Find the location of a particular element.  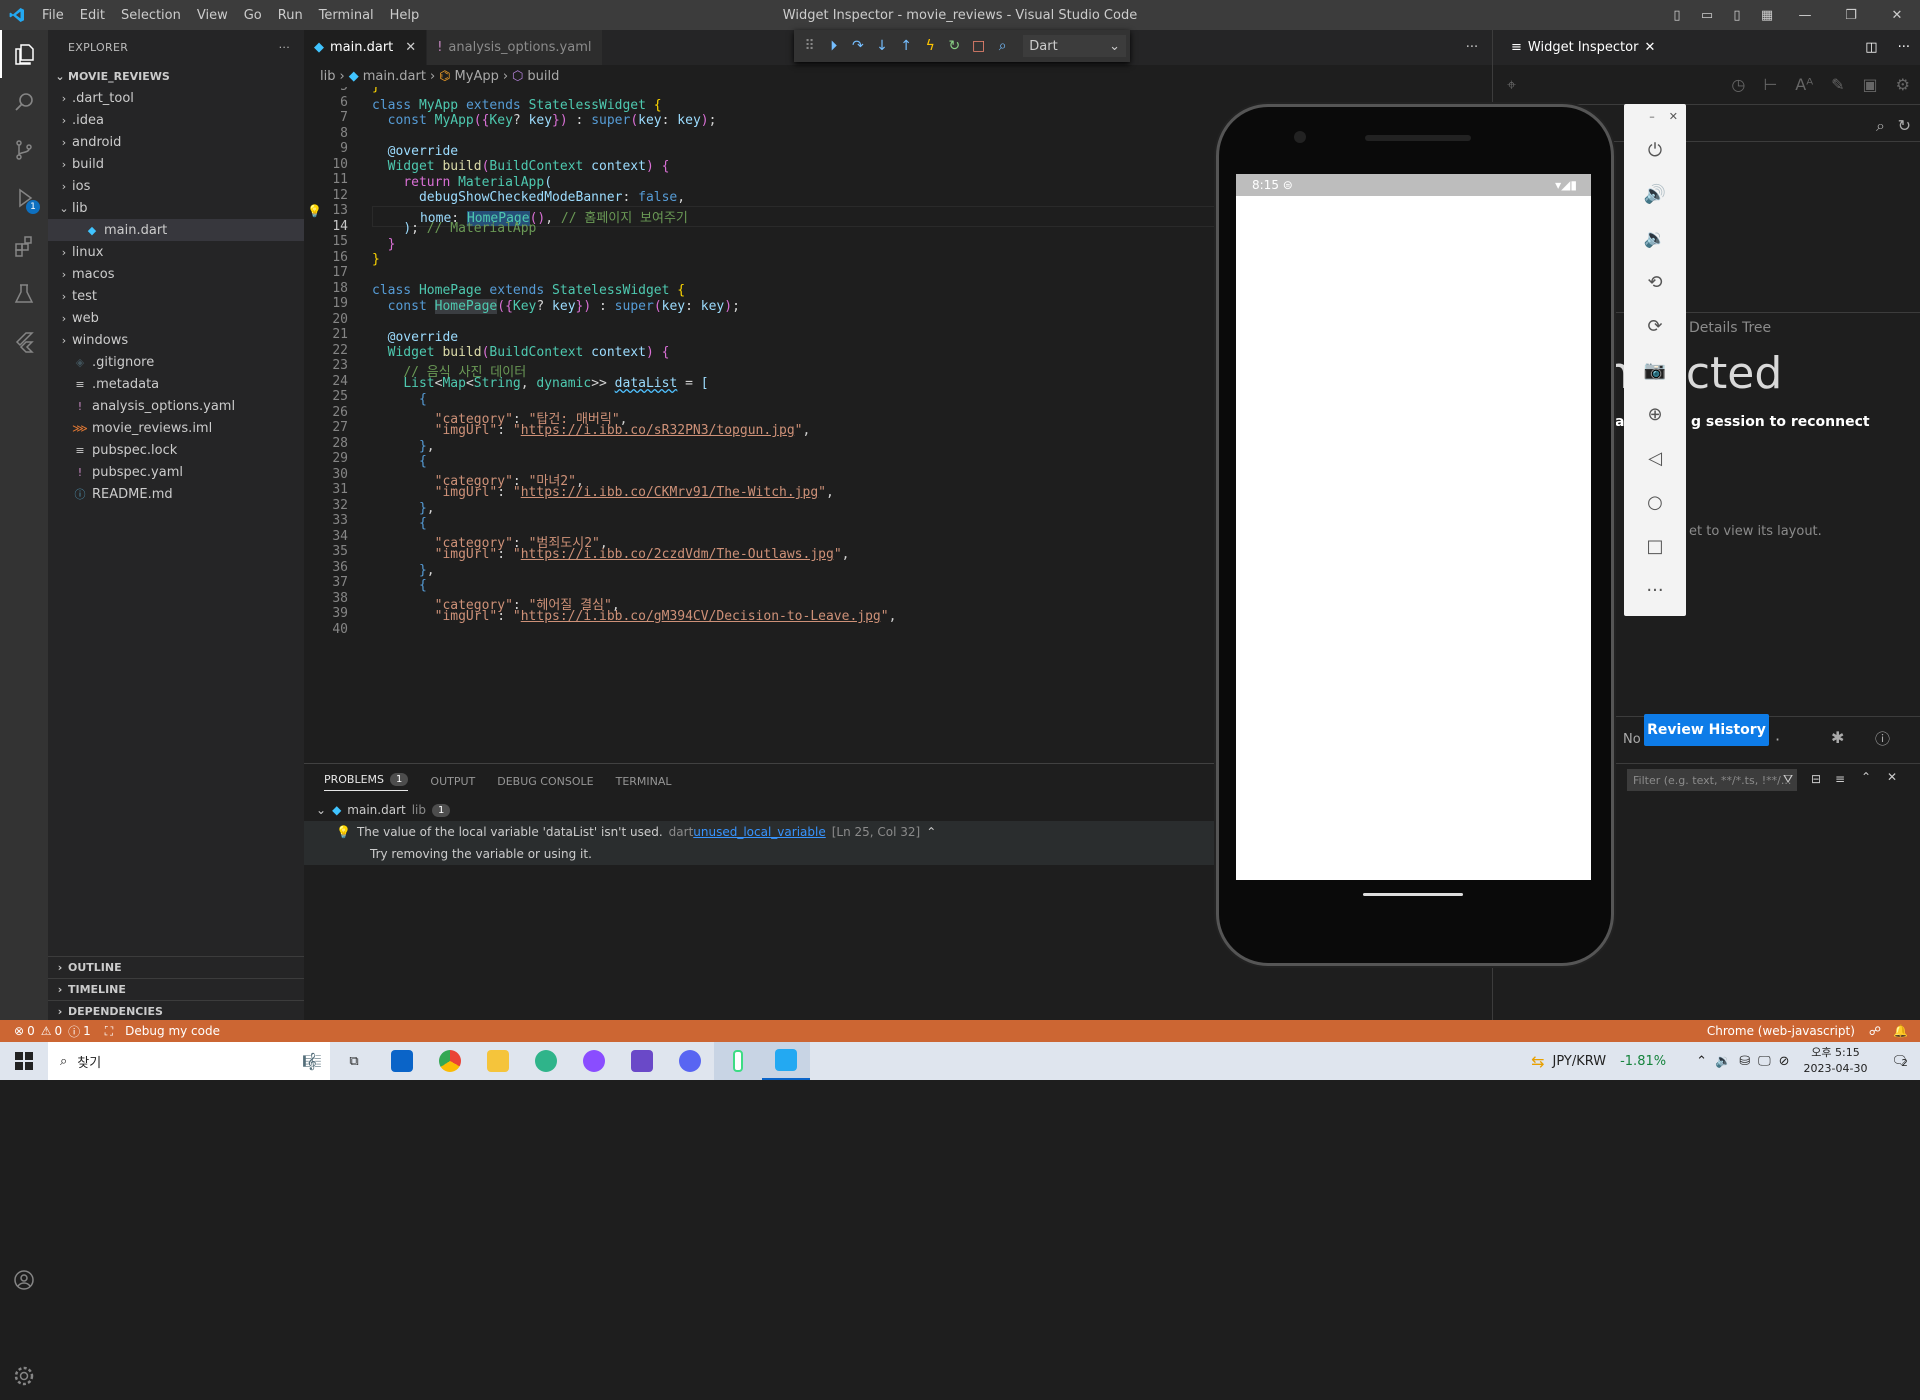

account-icon is located at coordinates (24, 1280).